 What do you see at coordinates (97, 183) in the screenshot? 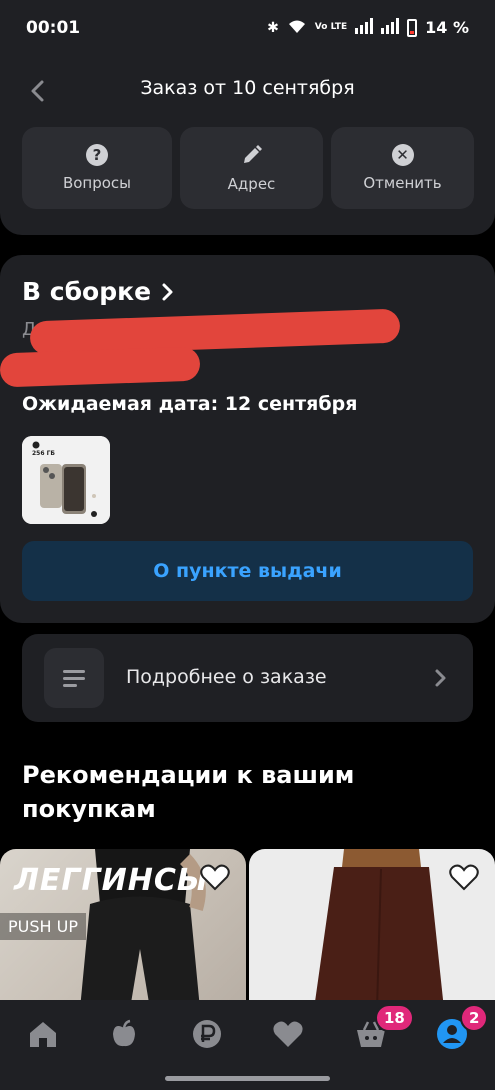
I see `questions-label: Вопросы` at bounding box center [97, 183].